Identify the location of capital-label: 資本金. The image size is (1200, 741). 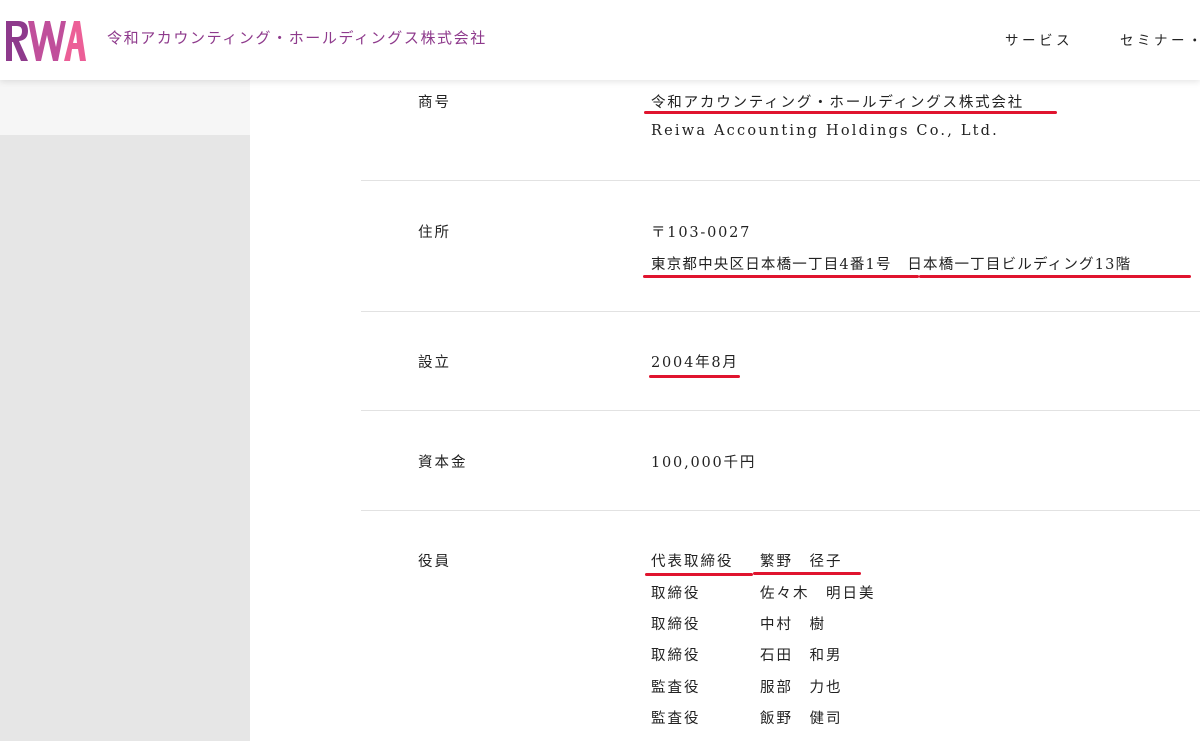
(443, 463).